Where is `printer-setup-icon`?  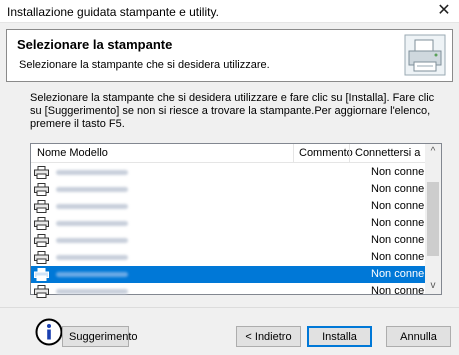 printer-setup-icon is located at coordinates (425, 55).